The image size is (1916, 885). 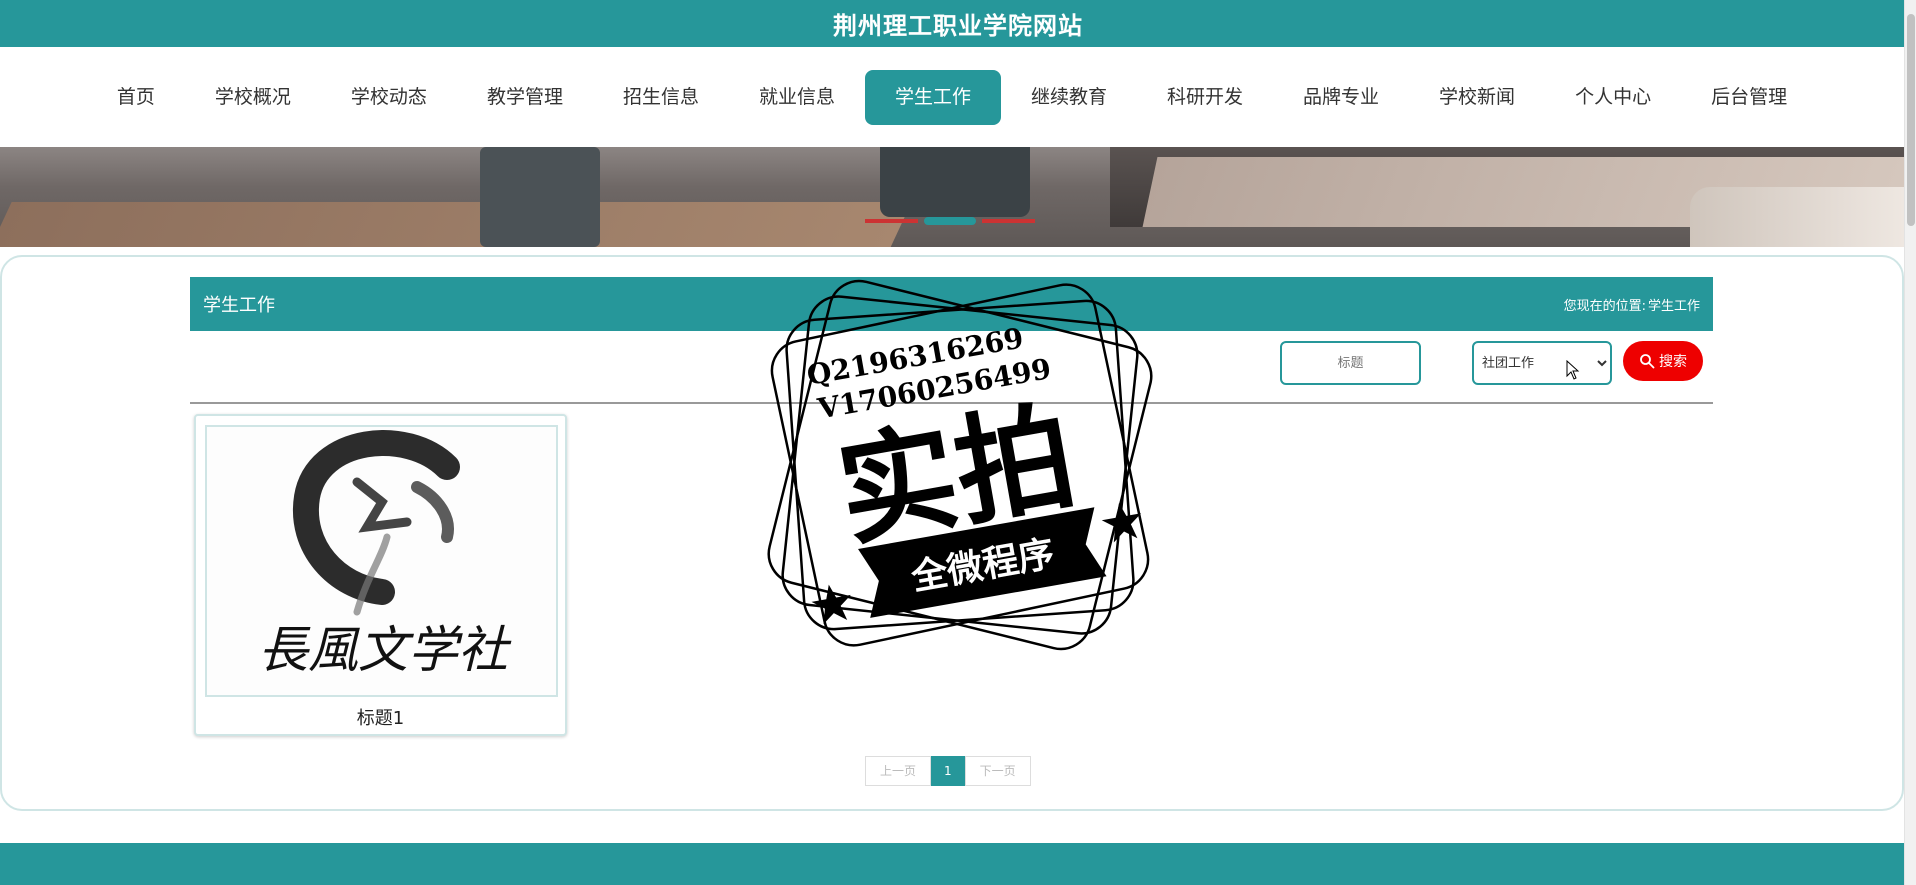 I want to click on mouse-cursor-icon, so click(x=1573, y=370).